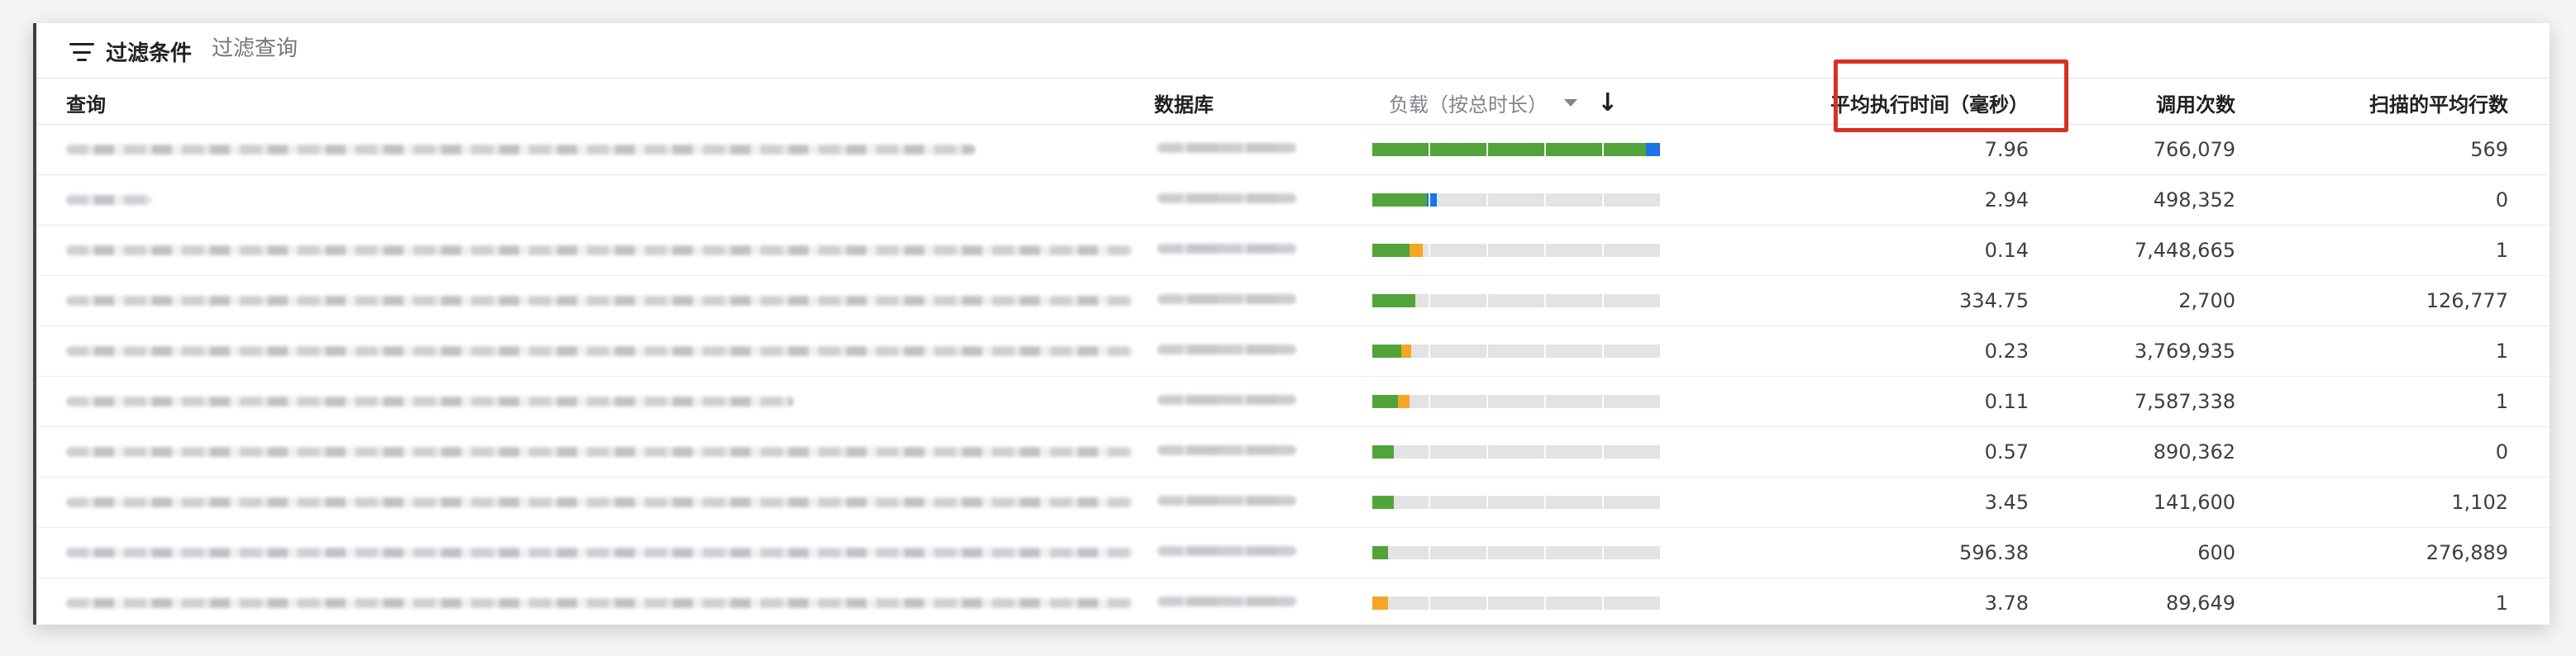 This screenshot has width=2576, height=656. I want to click on avg-rows-scanned-cell: 276,889, so click(2467, 553).